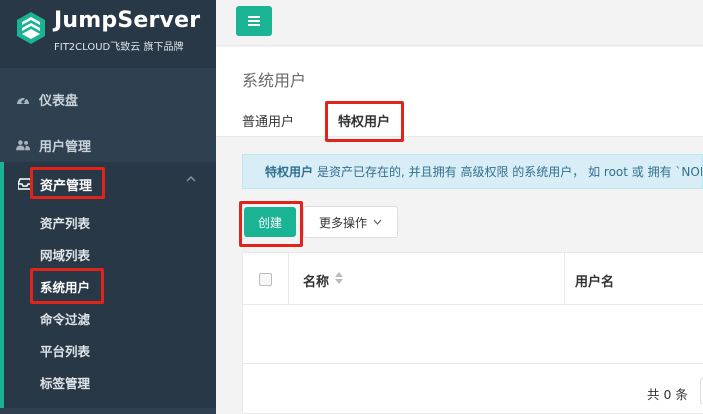 The width and height of the screenshot is (703, 414). What do you see at coordinates (339, 278) in the screenshot?
I see `sort-icon` at bounding box center [339, 278].